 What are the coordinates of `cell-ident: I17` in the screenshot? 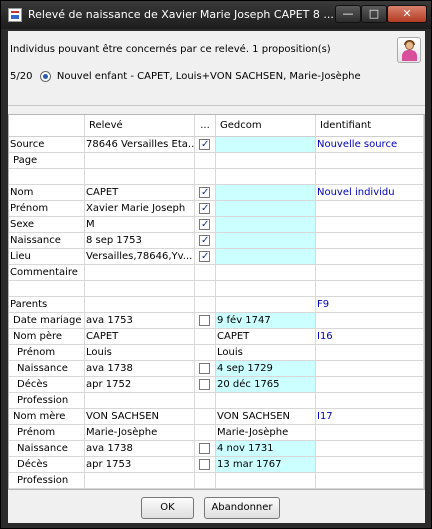 It's located at (370, 417).